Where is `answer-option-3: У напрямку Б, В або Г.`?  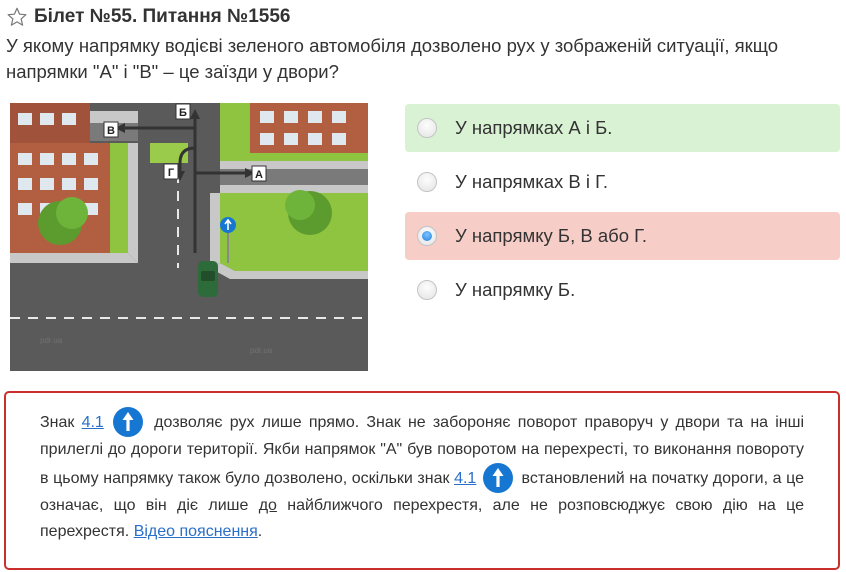 answer-option-3: У напрямку Б, В або Г. is located at coordinates (622, 236).